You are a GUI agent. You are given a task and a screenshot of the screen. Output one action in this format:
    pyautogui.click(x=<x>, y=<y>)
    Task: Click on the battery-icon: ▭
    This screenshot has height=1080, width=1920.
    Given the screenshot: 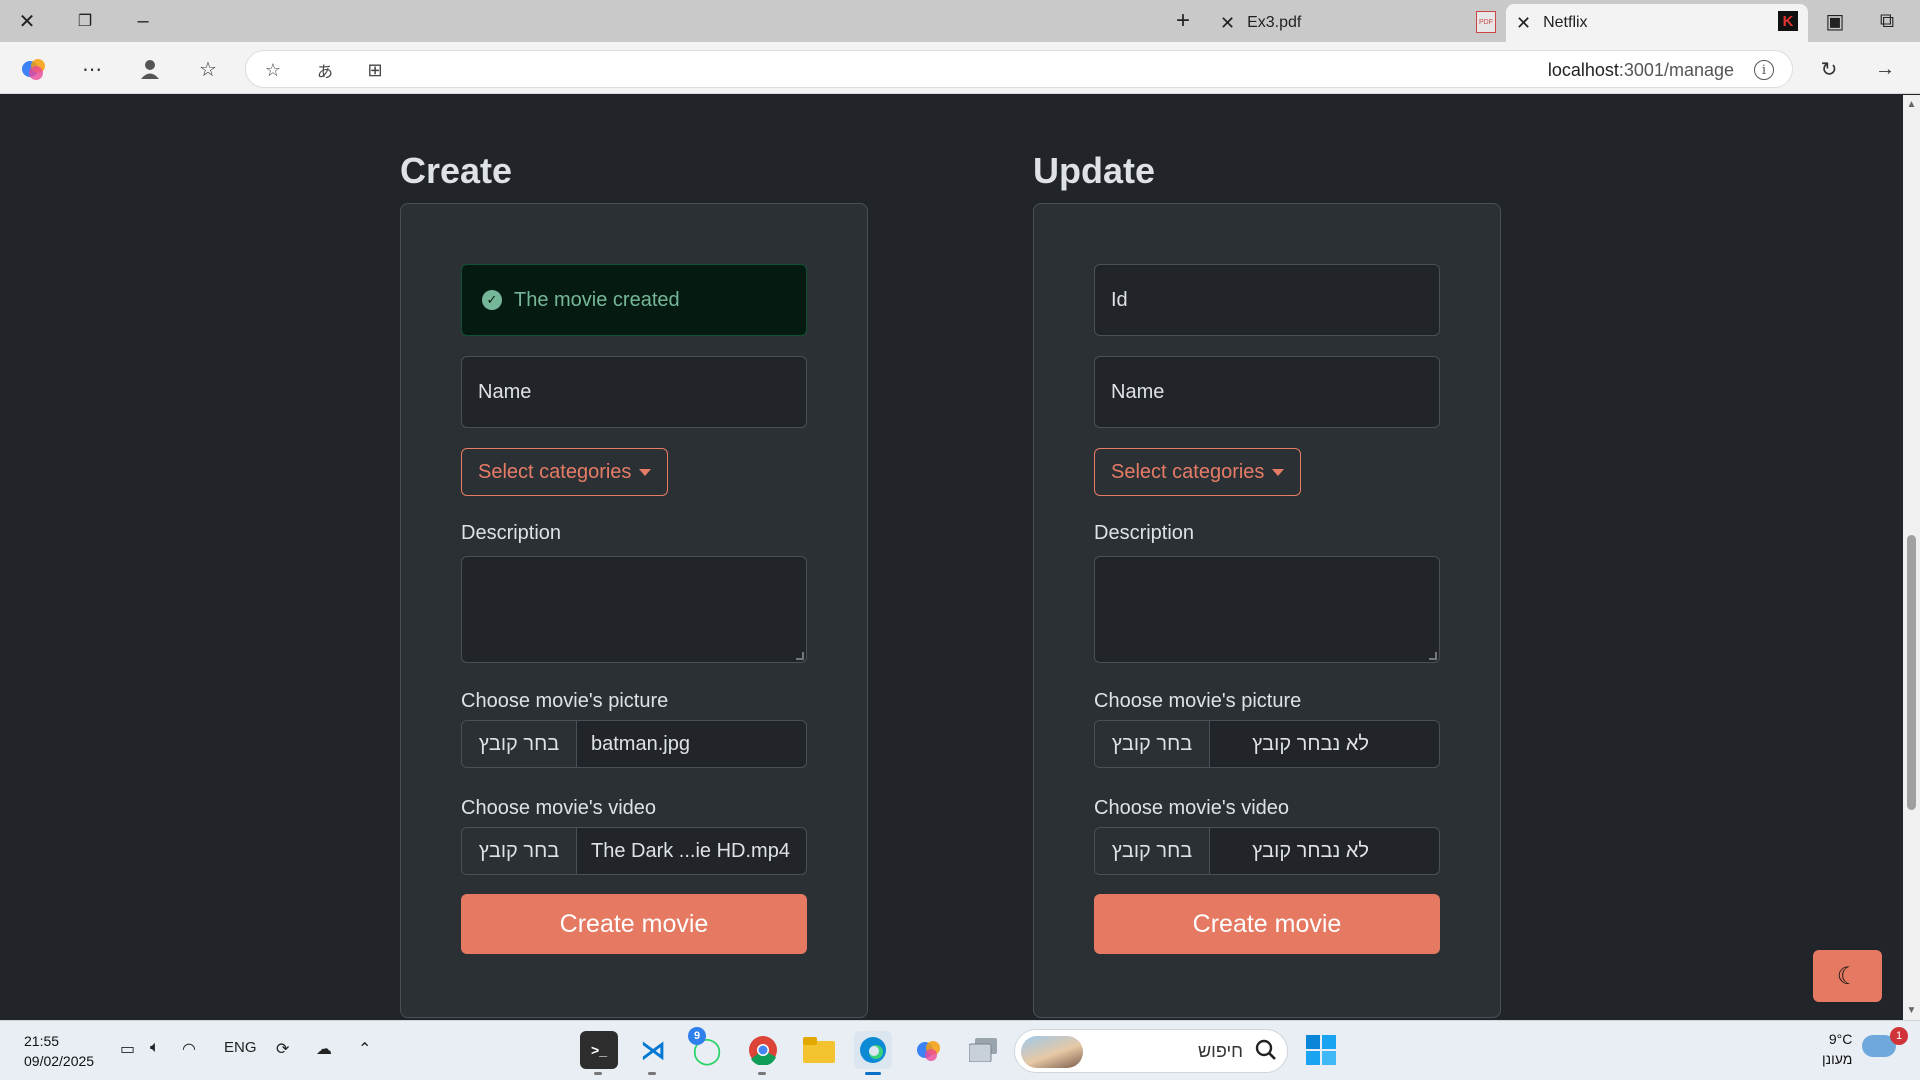 What is the action you would take?
    pyautogui.click(x=127, y=1049)
    